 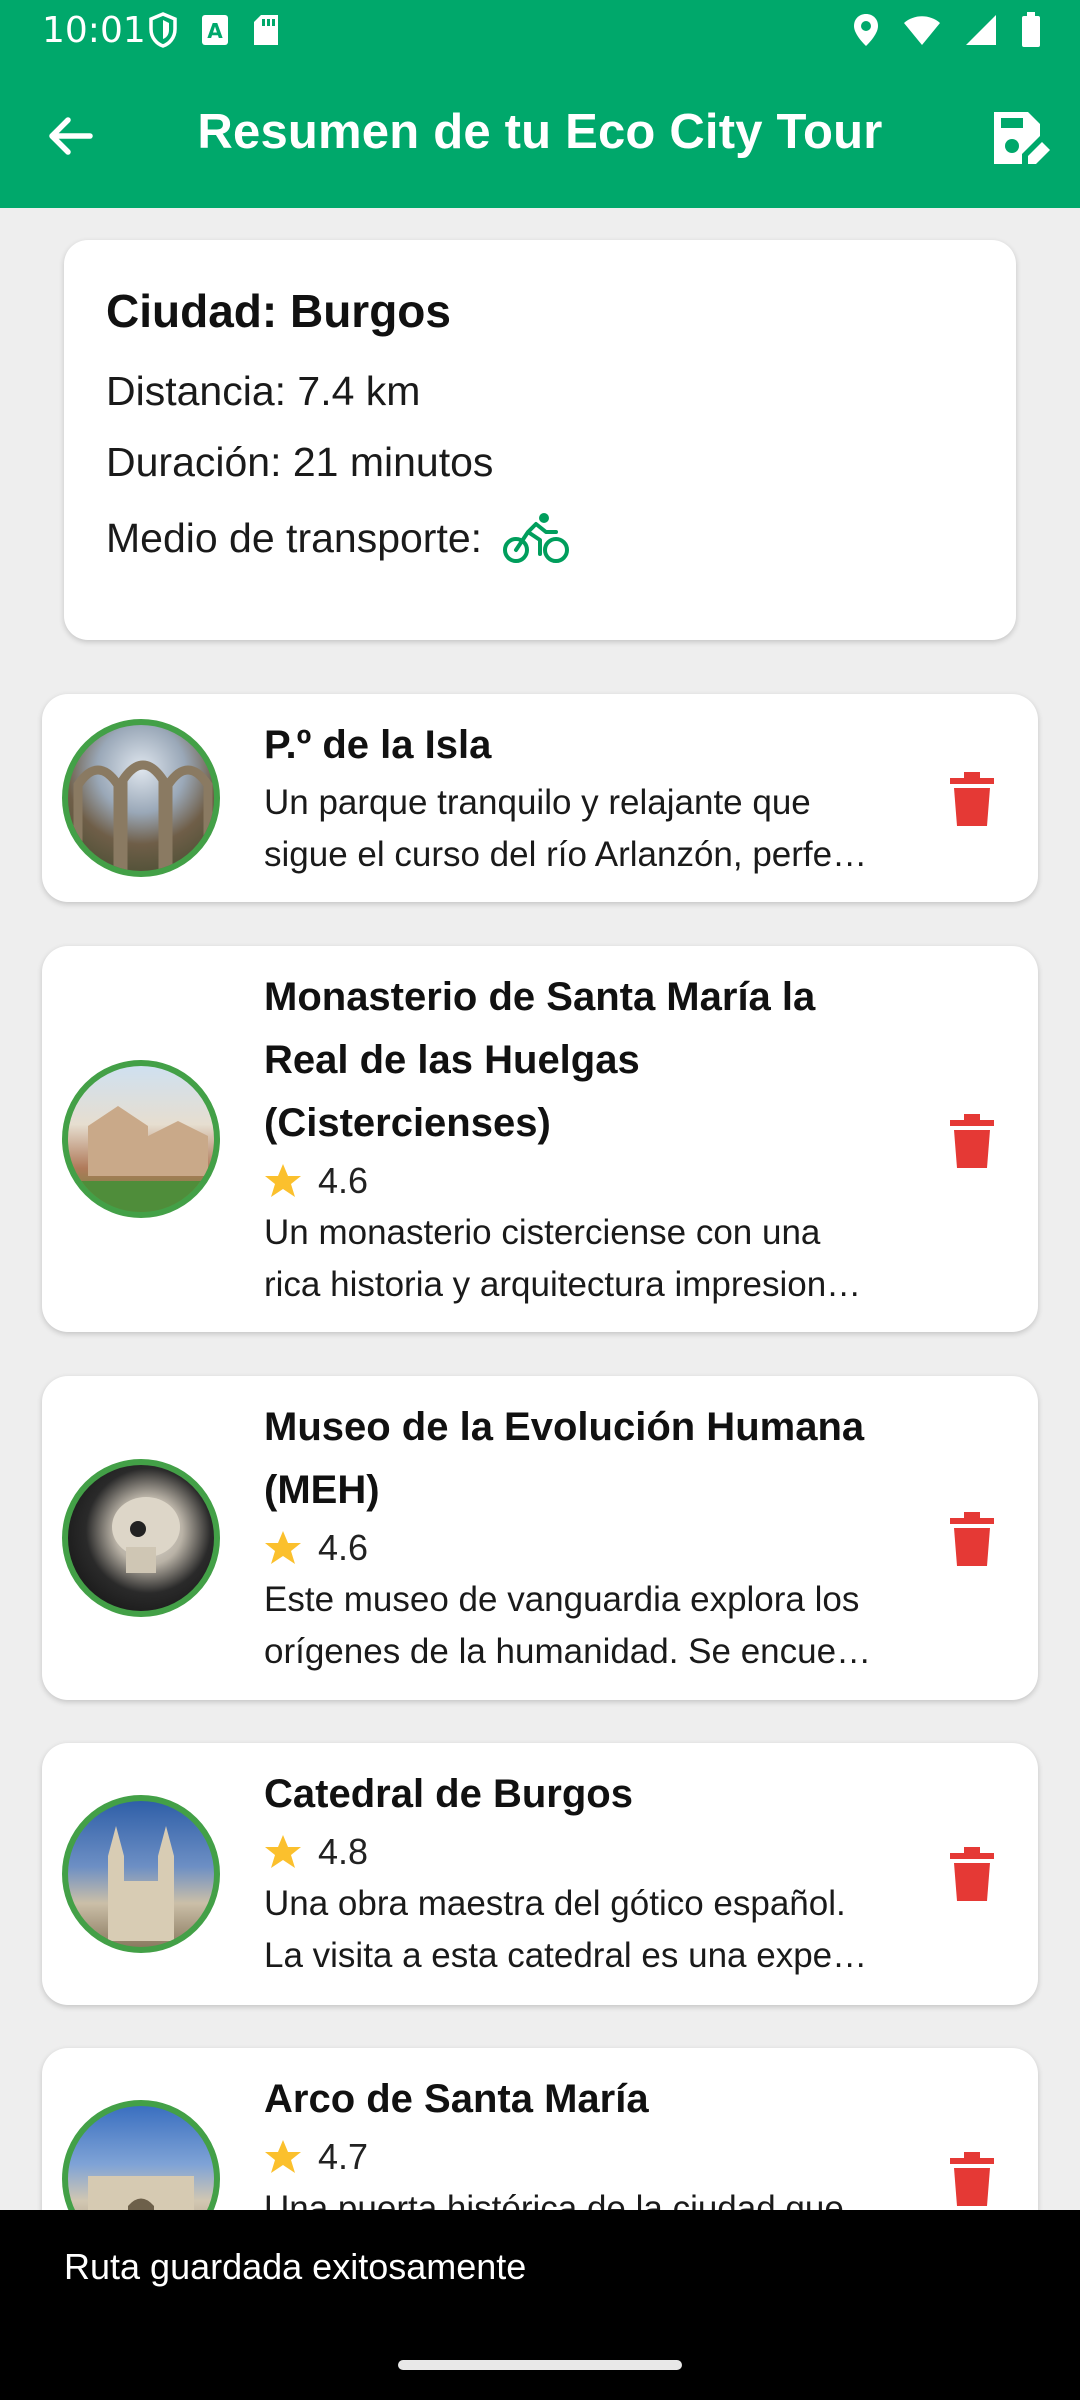 I want to click on shield-icon, so click(x=163, y=30).